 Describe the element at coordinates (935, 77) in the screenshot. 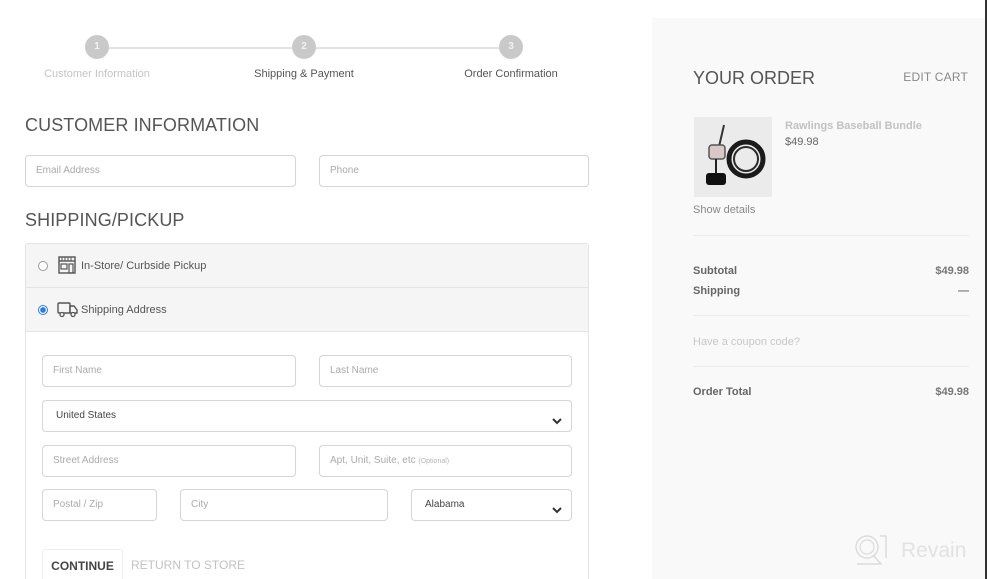

I see `edit-cart-link: EDIT CART` at that location.